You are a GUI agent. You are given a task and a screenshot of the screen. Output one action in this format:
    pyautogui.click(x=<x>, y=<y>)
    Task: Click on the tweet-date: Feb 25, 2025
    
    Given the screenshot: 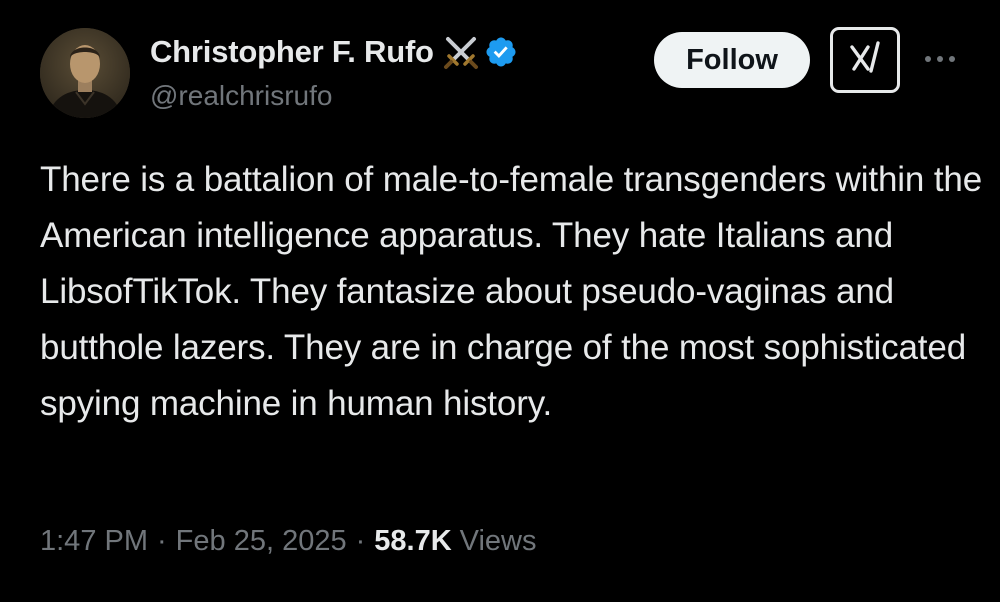 What is the action you would take?
    pyautogui.click(x=261, y=541)
    